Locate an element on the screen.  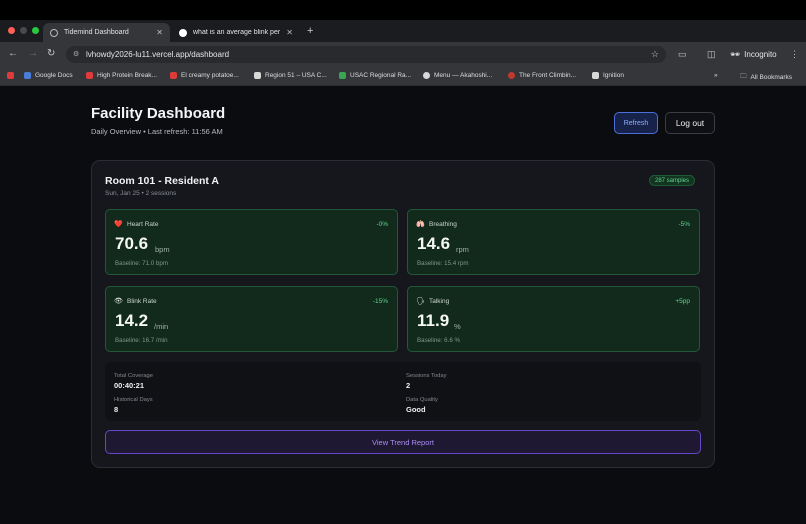
metric-label: Talking is located at coordinates (439, 301).